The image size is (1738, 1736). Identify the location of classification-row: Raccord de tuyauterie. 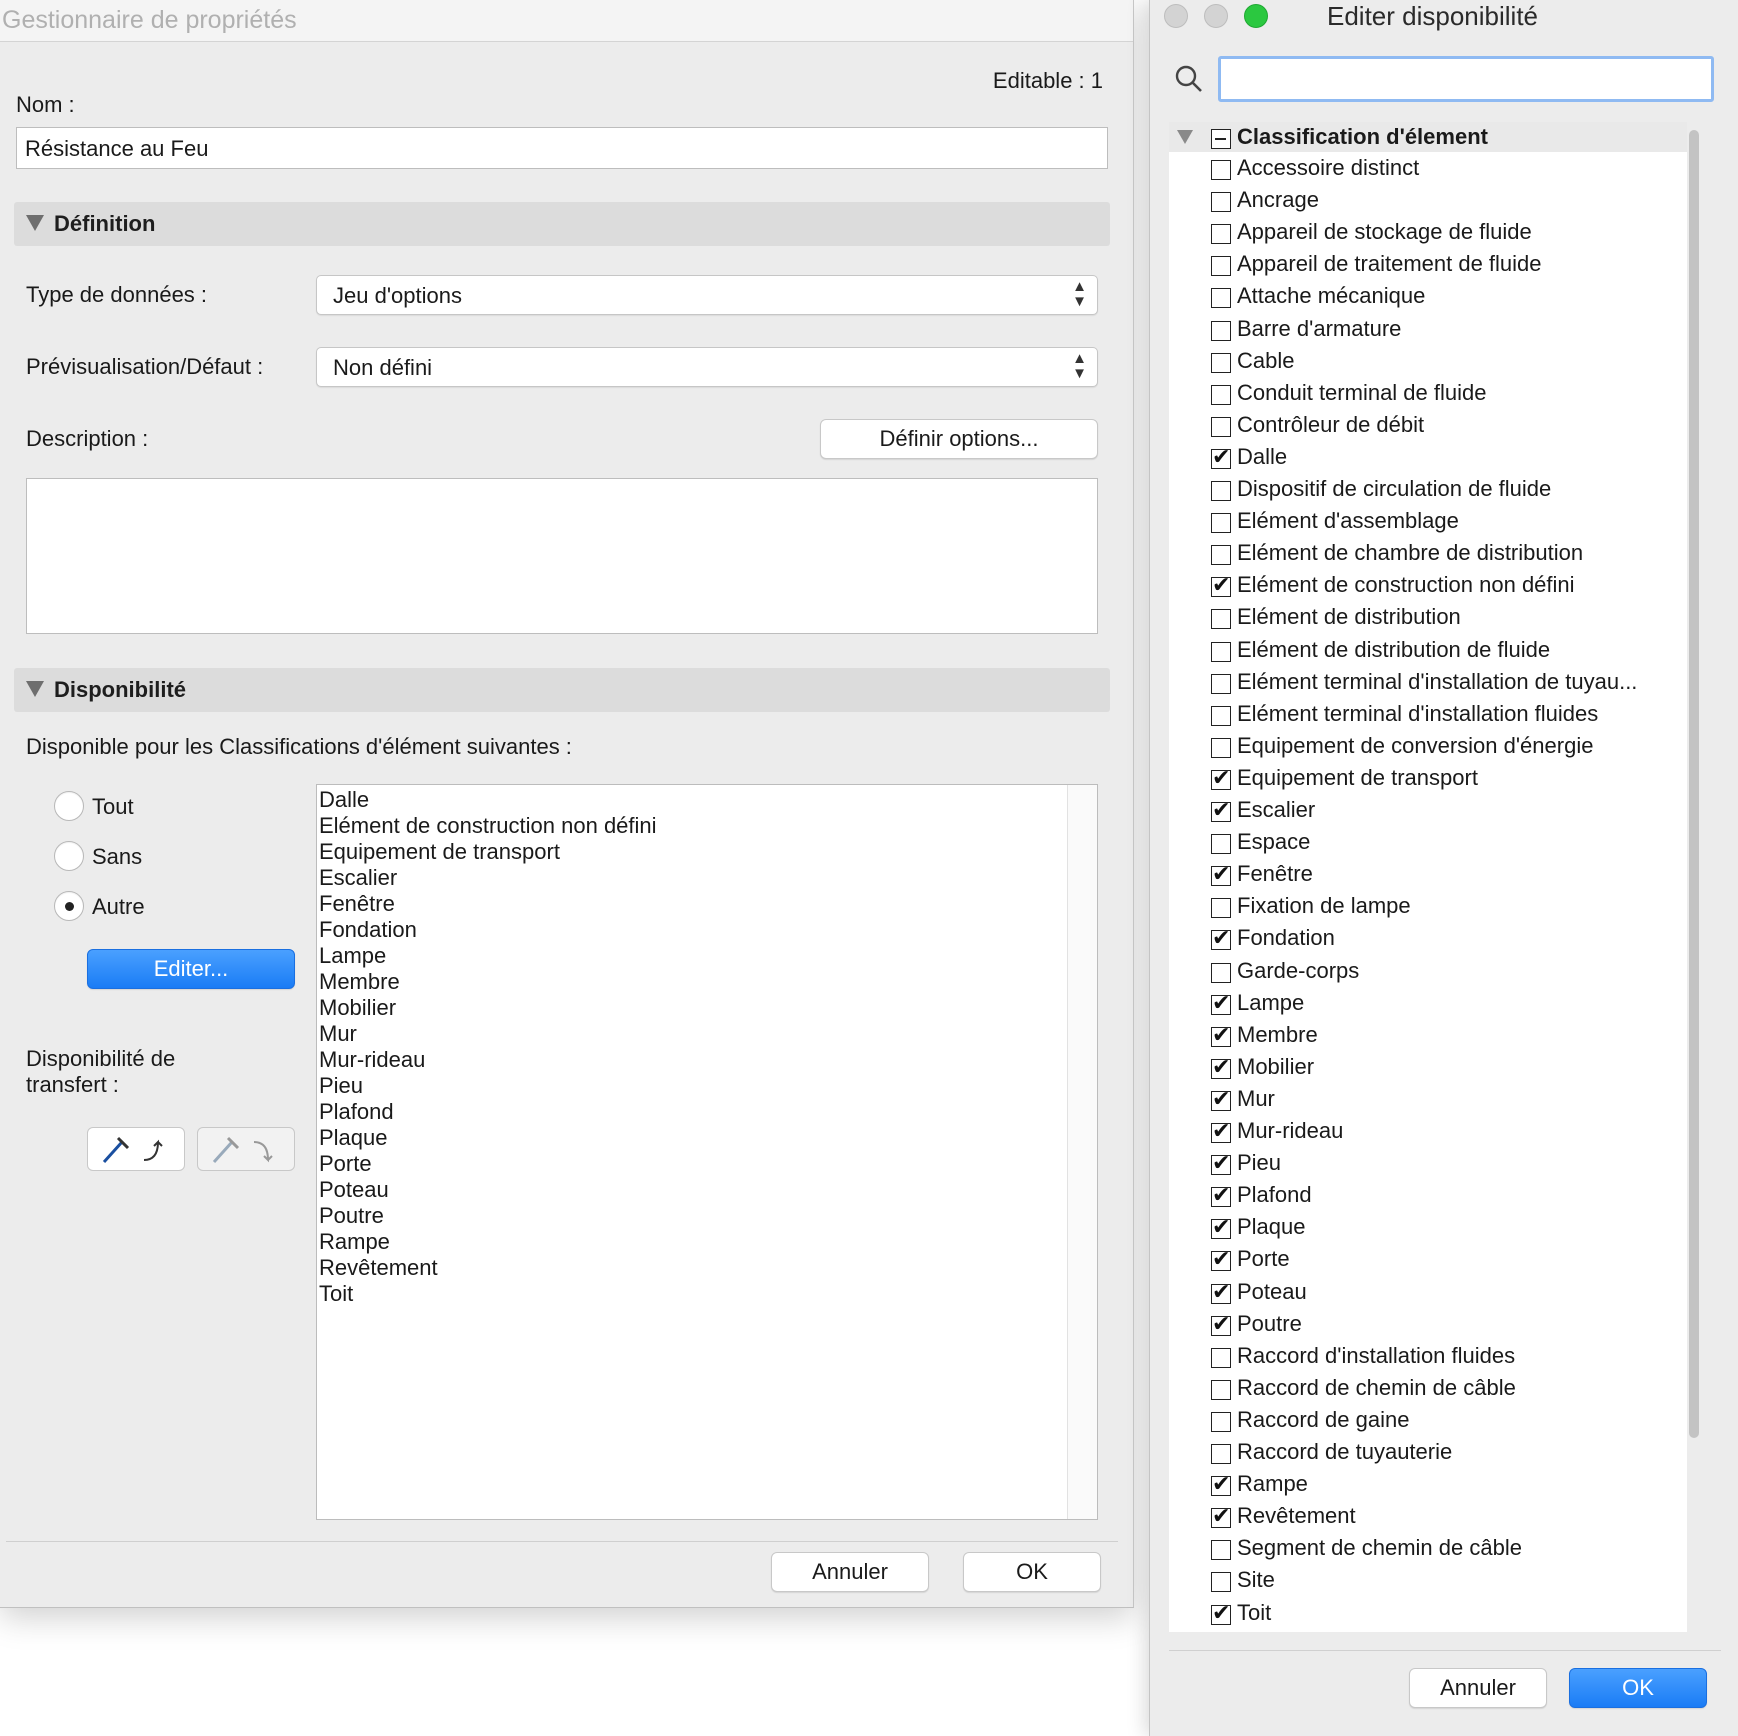
(1428, 1452).